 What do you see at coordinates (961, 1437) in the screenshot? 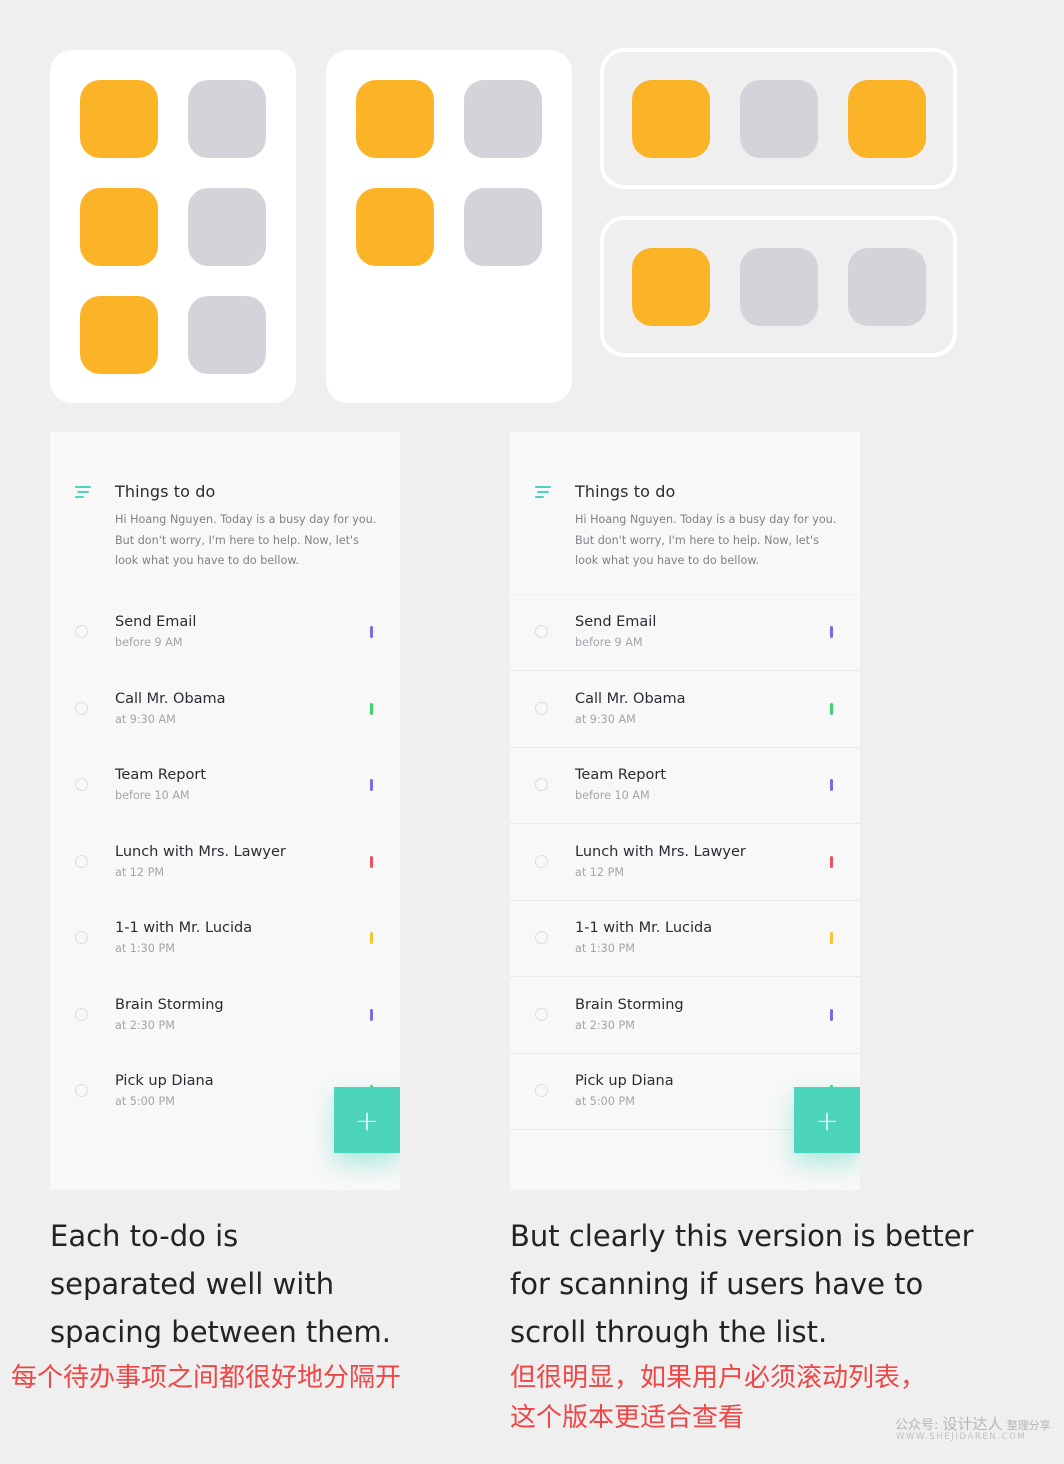
I see `watermark-url: WWW.SHEJIDAREN.COM` at bounding box center [961, 1437].